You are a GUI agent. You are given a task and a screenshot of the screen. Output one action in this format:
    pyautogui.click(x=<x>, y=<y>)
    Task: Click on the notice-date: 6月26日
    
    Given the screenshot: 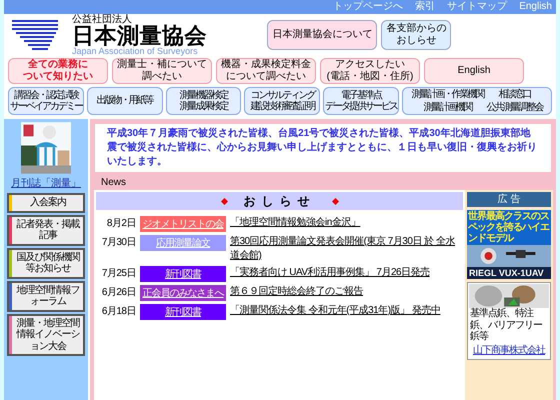 What is the action you would take?
    pyautogui.click(x=118, y=293)
    